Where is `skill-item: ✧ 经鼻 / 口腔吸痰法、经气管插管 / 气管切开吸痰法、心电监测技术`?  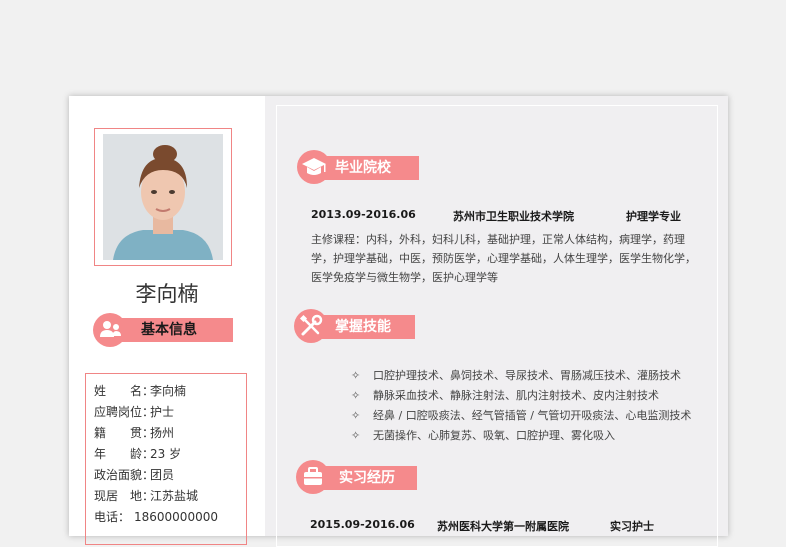
skill-item: ✧ 经鼻 / 口腔吸痰法、经气管插管 / 气管切开吸痰法、心电监测技术 is located at coordinates (521, 415).